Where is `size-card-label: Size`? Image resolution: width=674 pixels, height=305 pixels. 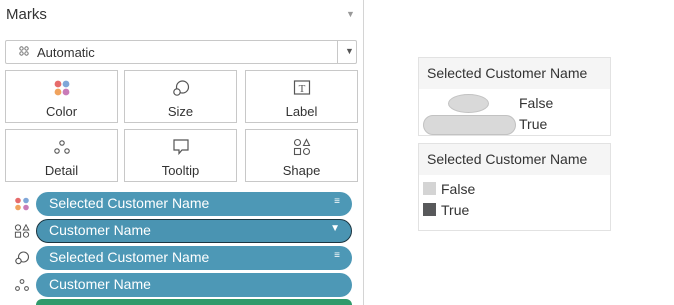
size-card-label: Size is located at coordinates (180, 111).